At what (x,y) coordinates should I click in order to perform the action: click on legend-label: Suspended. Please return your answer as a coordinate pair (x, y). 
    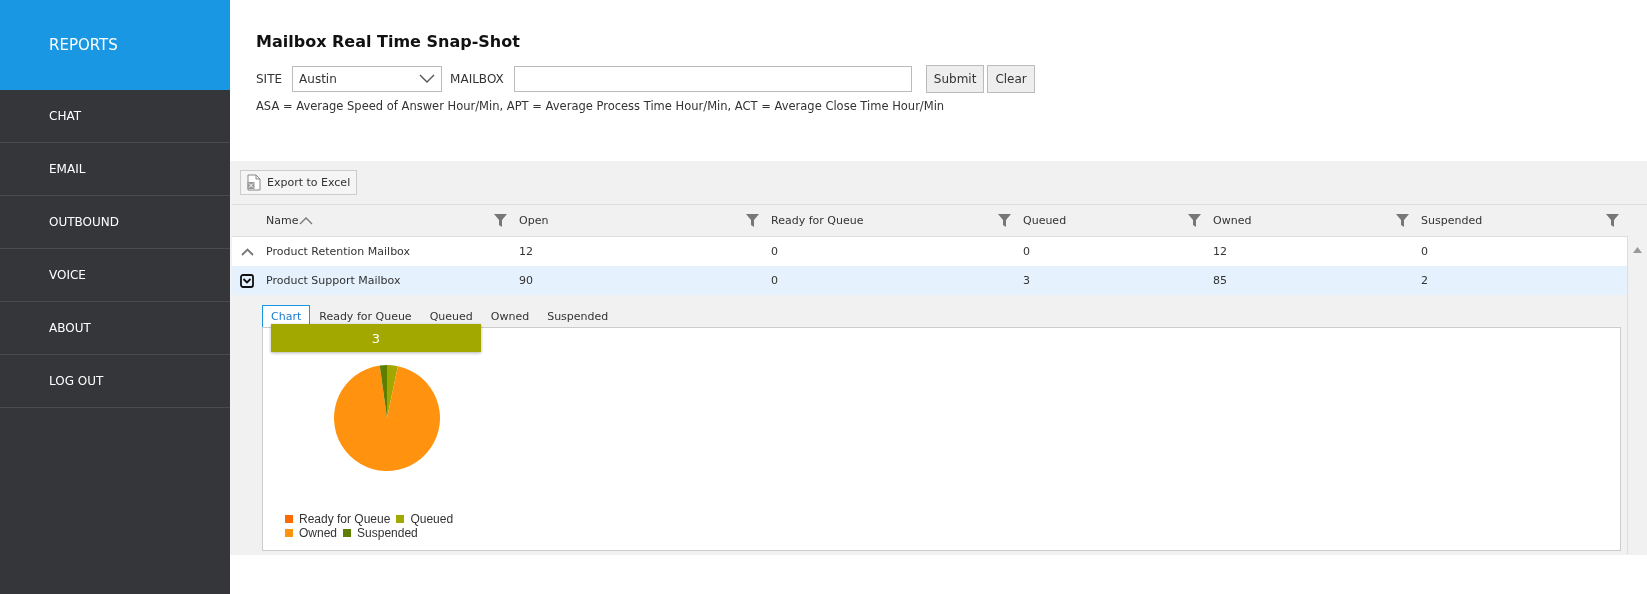
    Looking at the image, I should click on (387, 533).